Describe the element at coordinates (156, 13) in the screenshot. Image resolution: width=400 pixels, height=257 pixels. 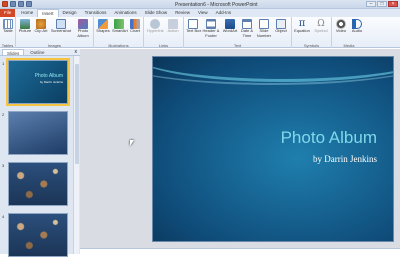
I see `tab-slide-show: Slide Show` at that location.